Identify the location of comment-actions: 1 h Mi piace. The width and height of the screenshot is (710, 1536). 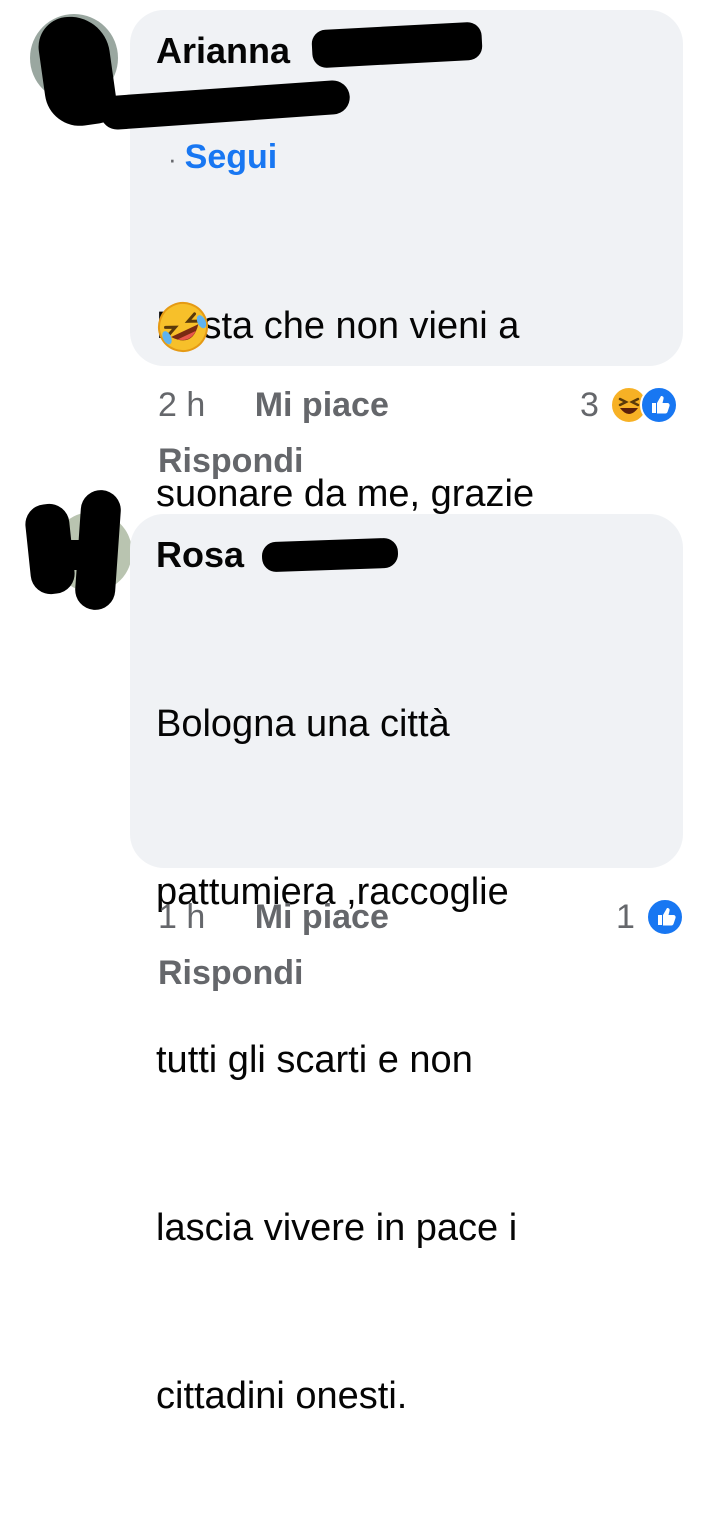
(273, 917).